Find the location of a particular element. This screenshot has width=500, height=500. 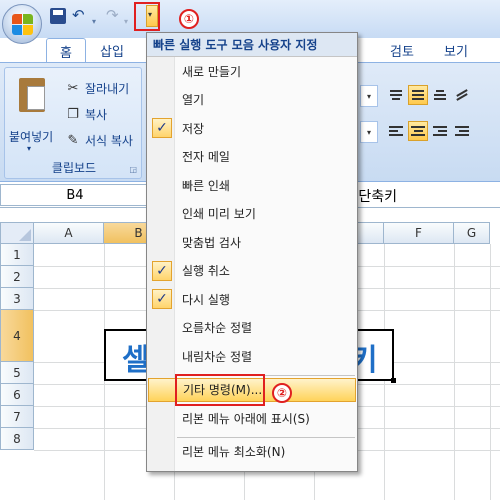

menu-item-label: 맞춤법 검사 is located at coordinates (212, 242).